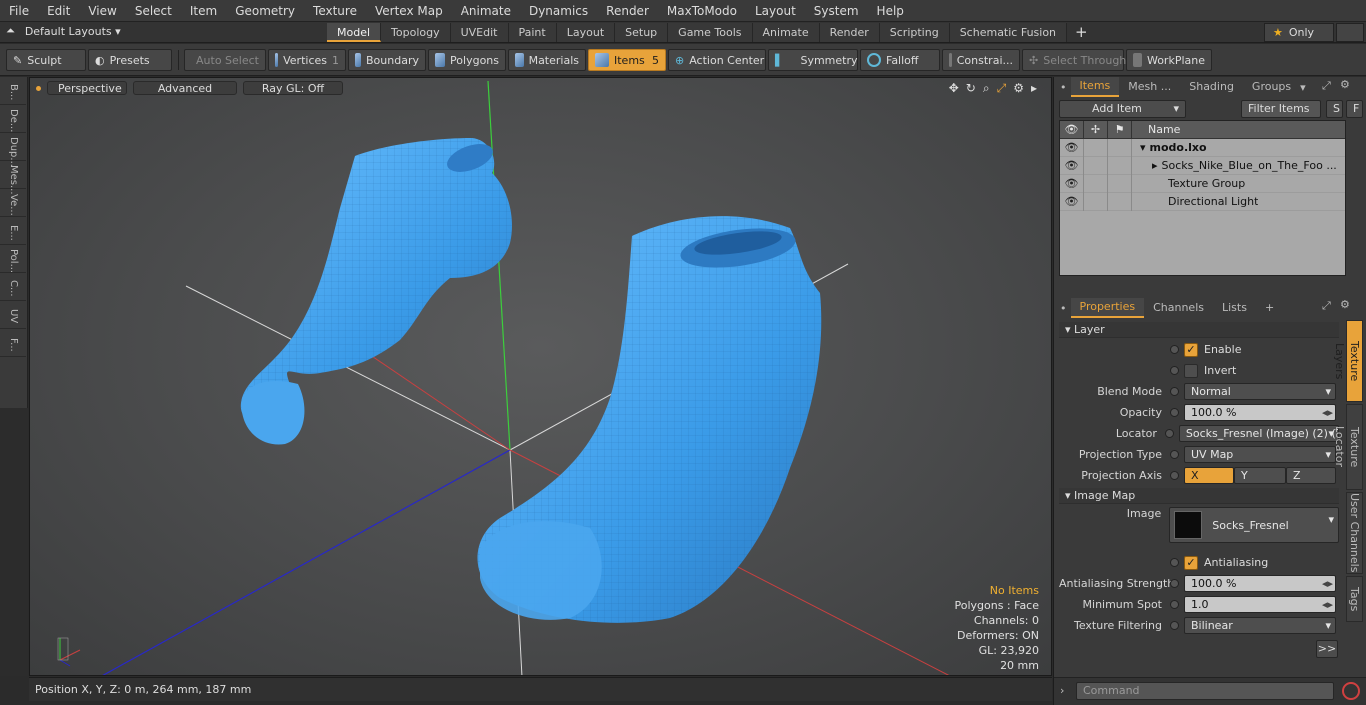 The image size is (1366, 705). What do you see at coordinates (387, 60) in the screenshot?
I see `boundary-button: Boundary` at bounding box center [387, 60].